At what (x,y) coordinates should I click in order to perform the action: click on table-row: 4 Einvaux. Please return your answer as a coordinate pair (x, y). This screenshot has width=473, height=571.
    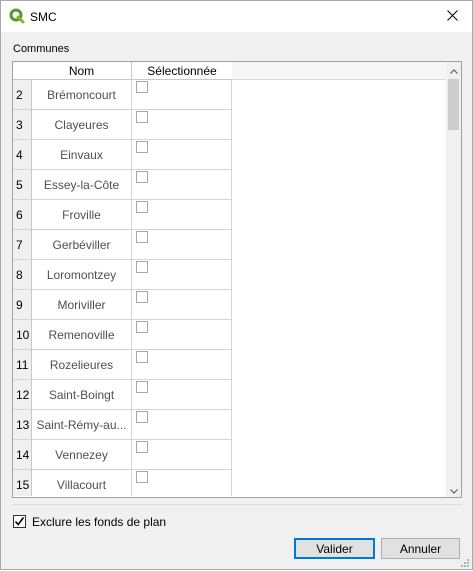
    Looking at the image, I should click on (122, 155).